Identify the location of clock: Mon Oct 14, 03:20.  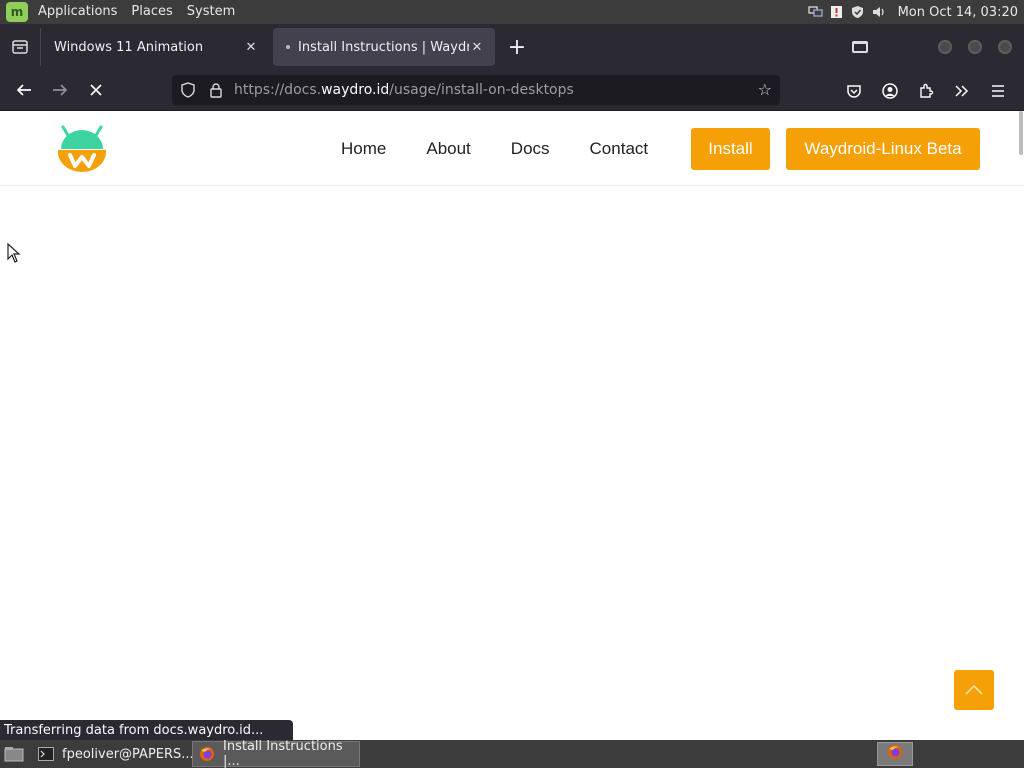
(958, 12).